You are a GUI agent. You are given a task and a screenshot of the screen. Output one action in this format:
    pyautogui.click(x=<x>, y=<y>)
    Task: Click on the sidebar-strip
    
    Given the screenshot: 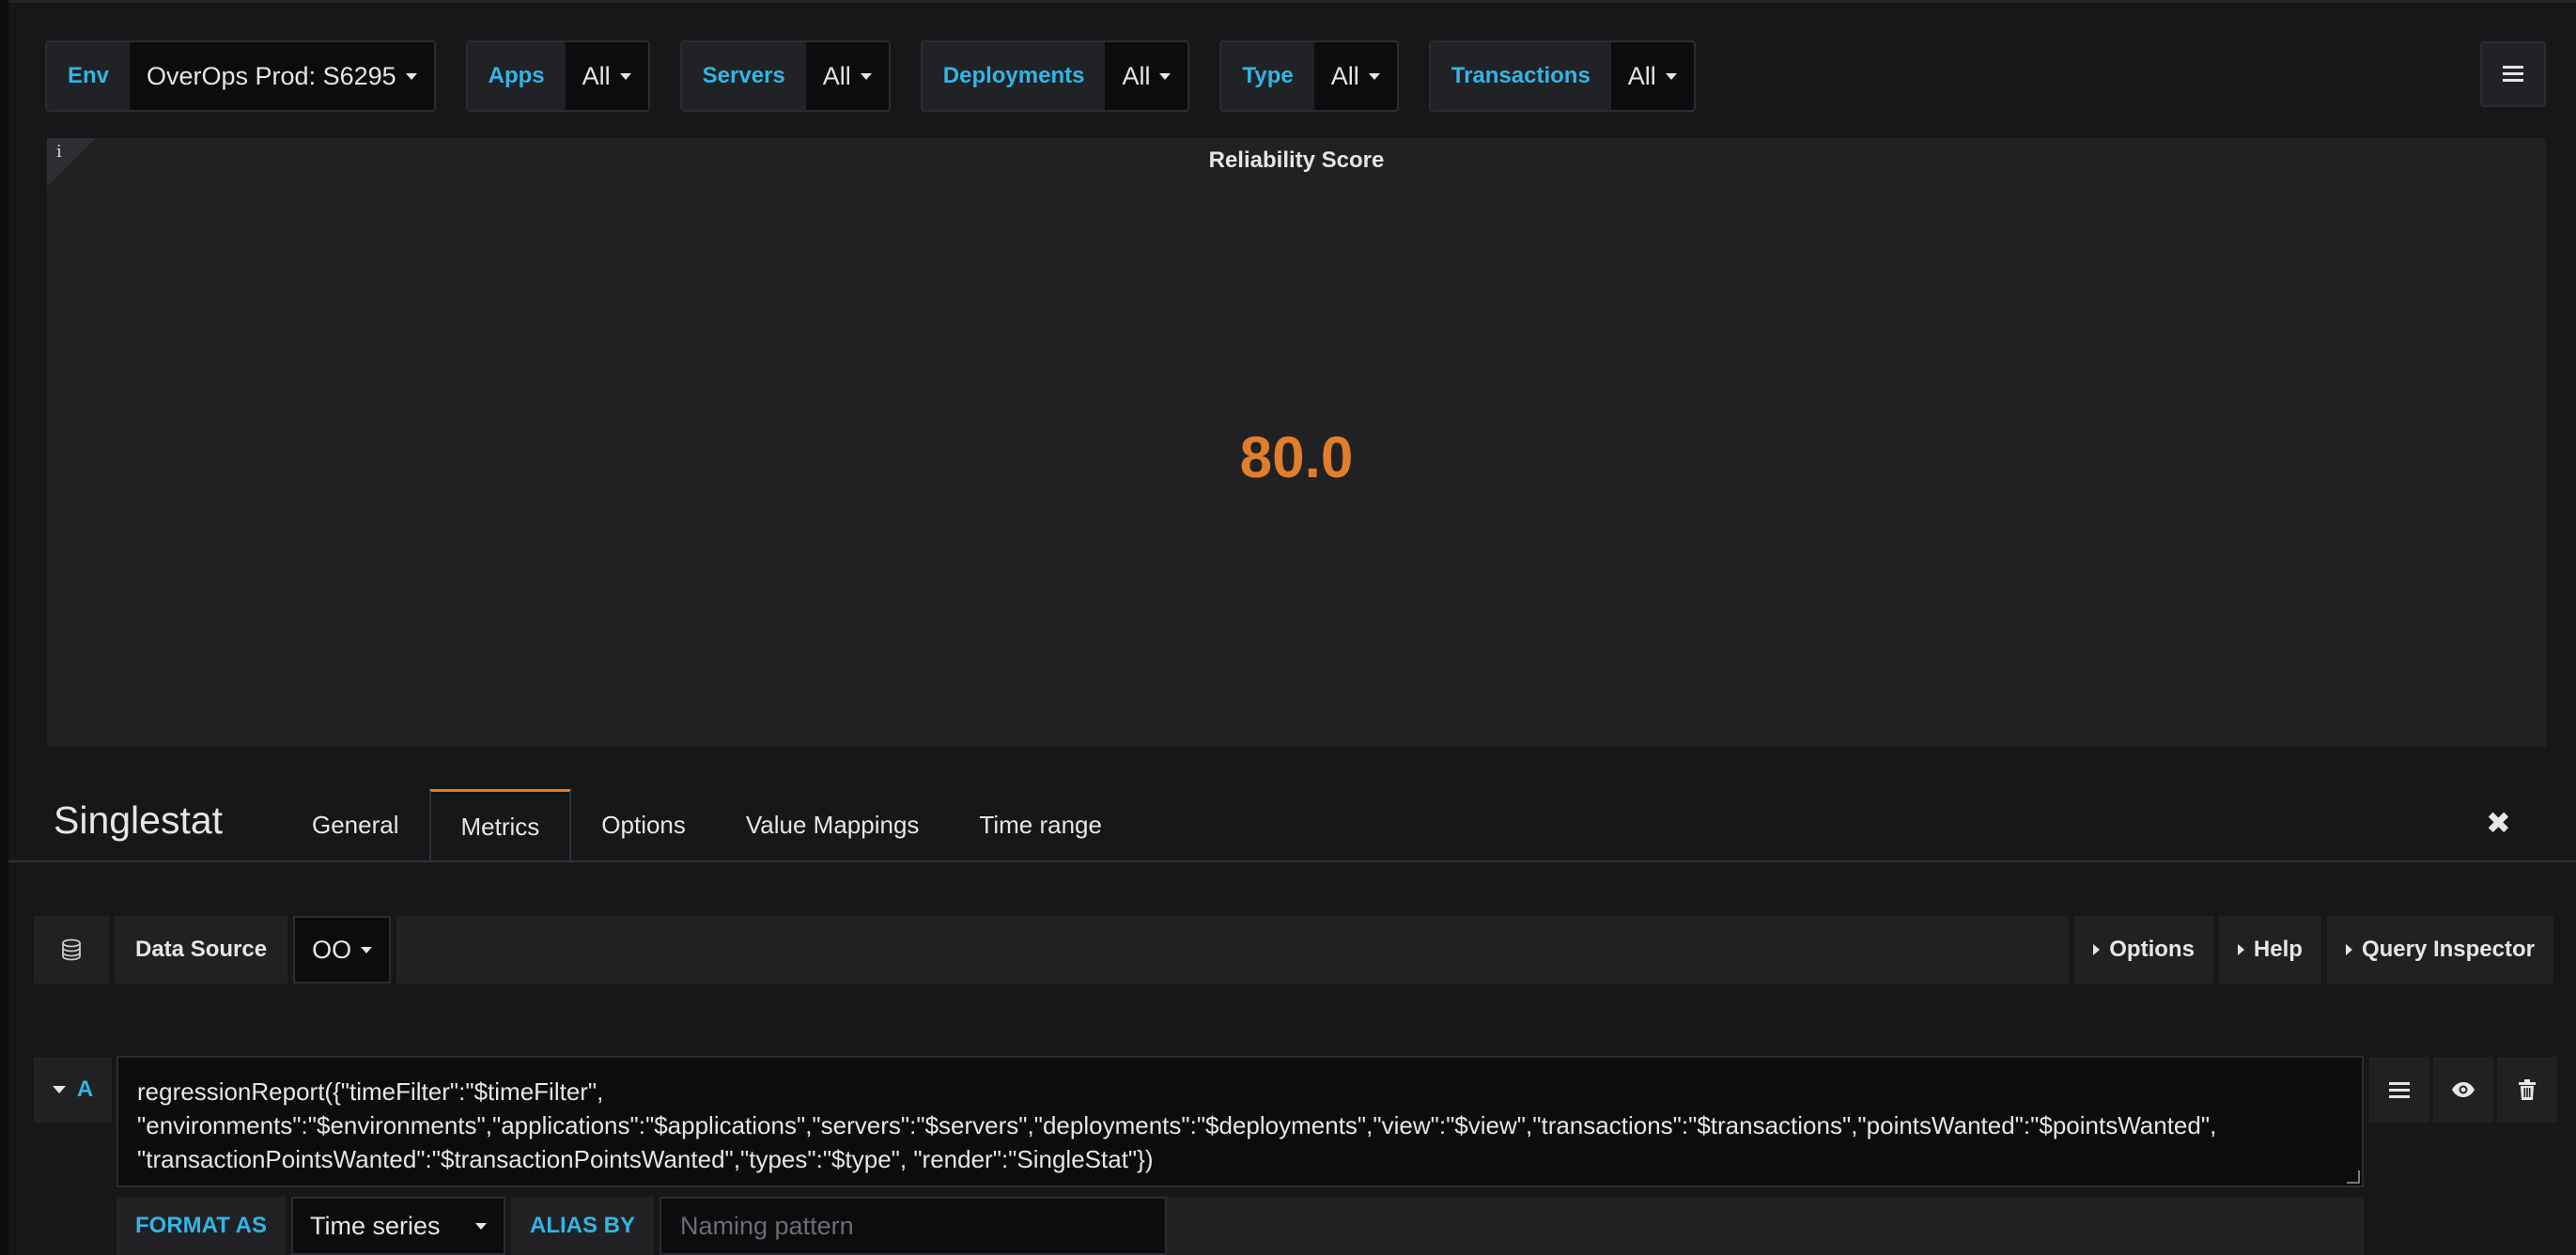 What is the action you would take?
    pyautogui.click(x=4, y=627)
    